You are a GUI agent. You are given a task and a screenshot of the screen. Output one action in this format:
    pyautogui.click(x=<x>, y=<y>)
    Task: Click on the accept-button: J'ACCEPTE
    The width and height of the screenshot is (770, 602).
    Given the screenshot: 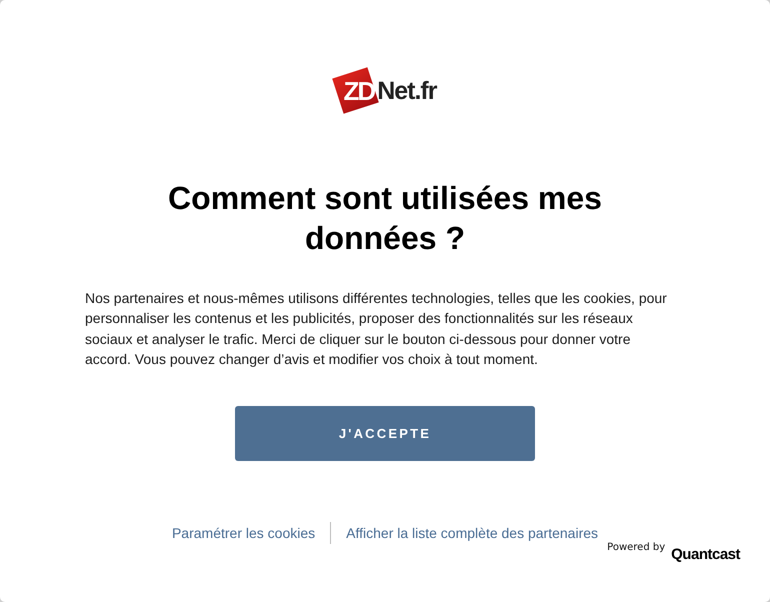 What is the action you would take?
    pyautogui.click(x=385, y=434)
    